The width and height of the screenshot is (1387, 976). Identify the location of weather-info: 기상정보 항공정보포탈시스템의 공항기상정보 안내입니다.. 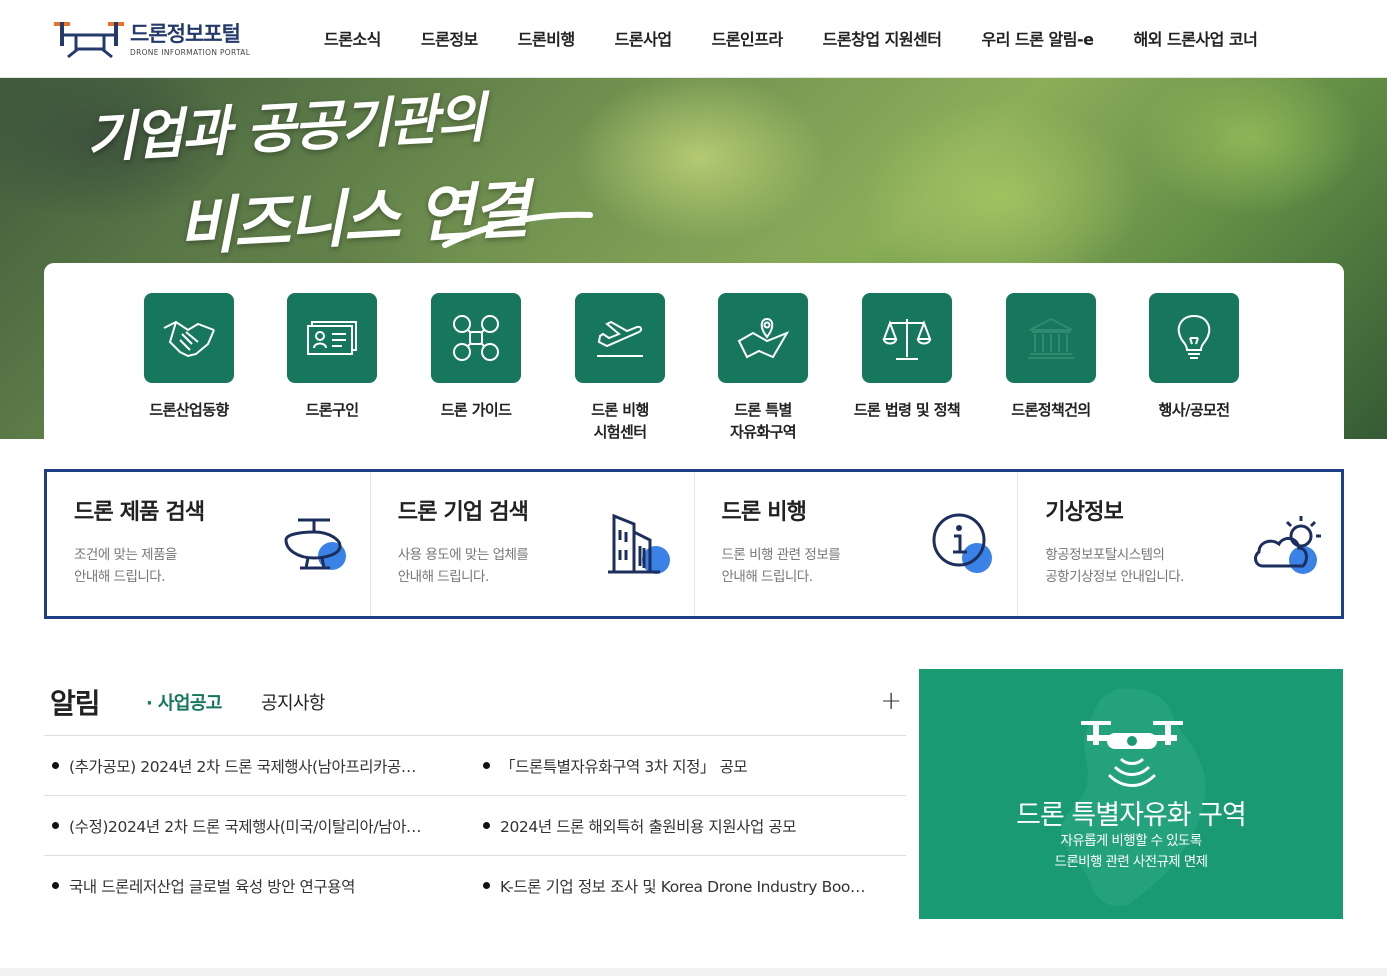
(1179, 544).